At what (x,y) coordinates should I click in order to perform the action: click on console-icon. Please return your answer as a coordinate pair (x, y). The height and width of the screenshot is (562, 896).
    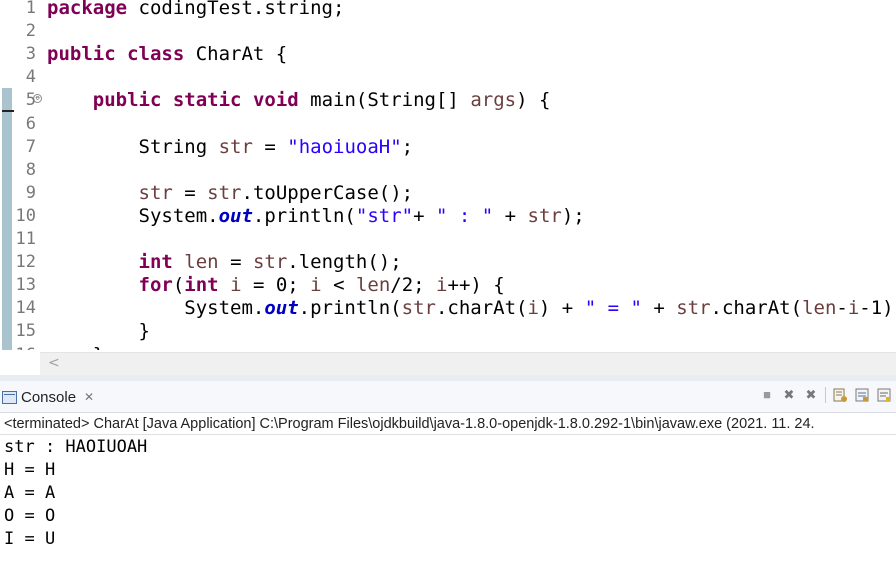
    Looking at the image, I should click on (9, 397).